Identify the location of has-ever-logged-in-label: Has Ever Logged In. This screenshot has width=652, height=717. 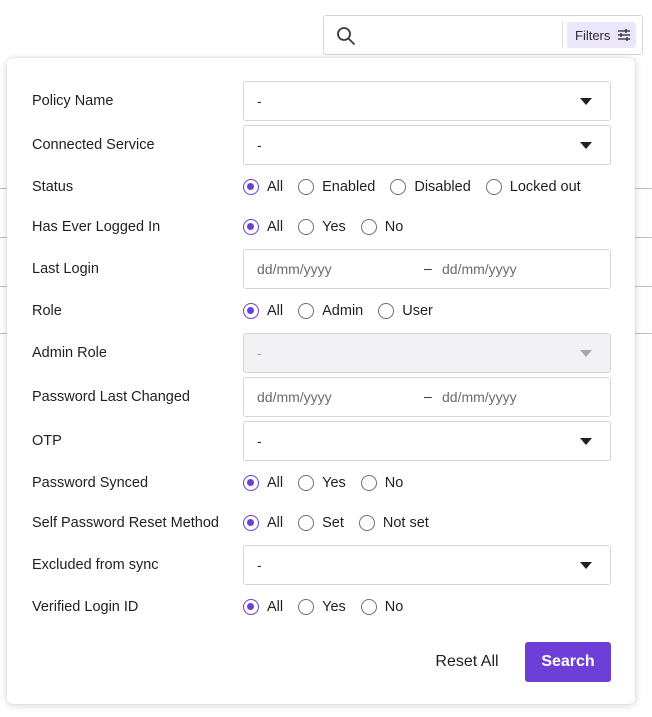
(96, 227).